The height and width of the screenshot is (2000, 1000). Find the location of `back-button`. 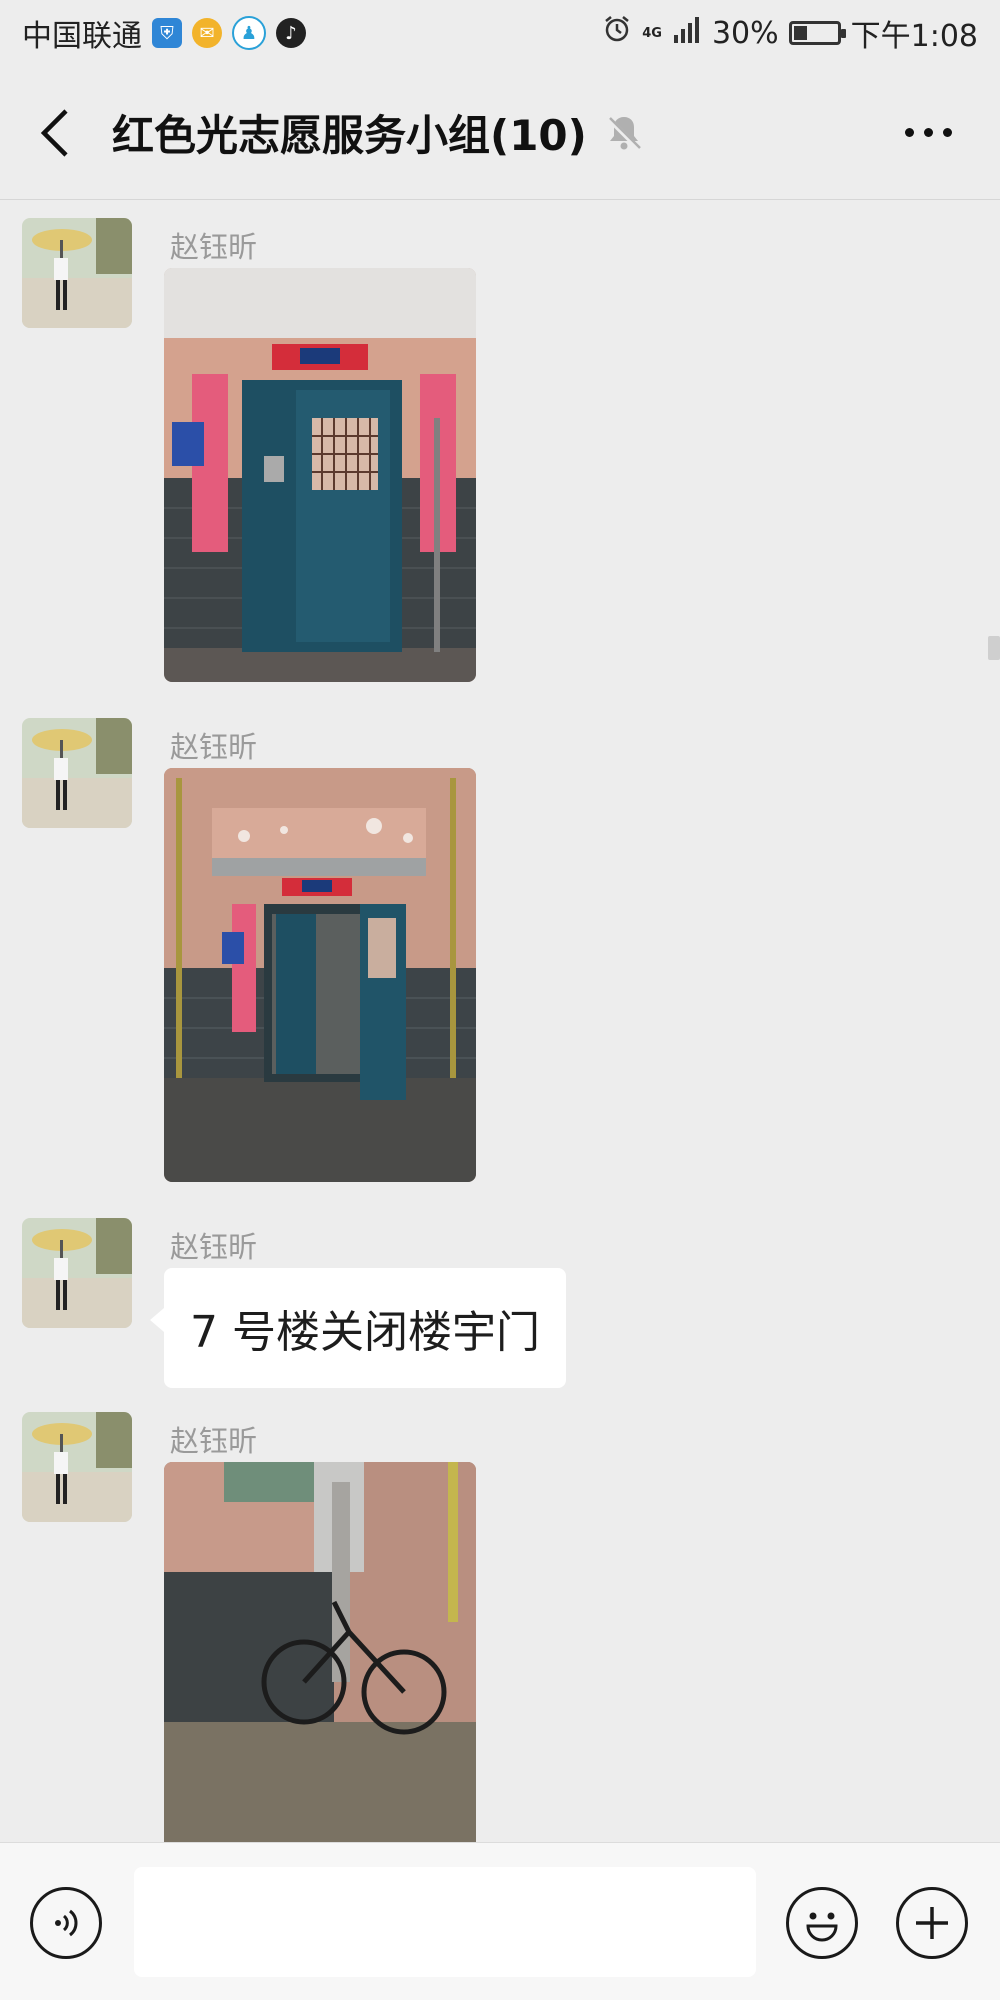

back-button is located at coordinates (55, 132).